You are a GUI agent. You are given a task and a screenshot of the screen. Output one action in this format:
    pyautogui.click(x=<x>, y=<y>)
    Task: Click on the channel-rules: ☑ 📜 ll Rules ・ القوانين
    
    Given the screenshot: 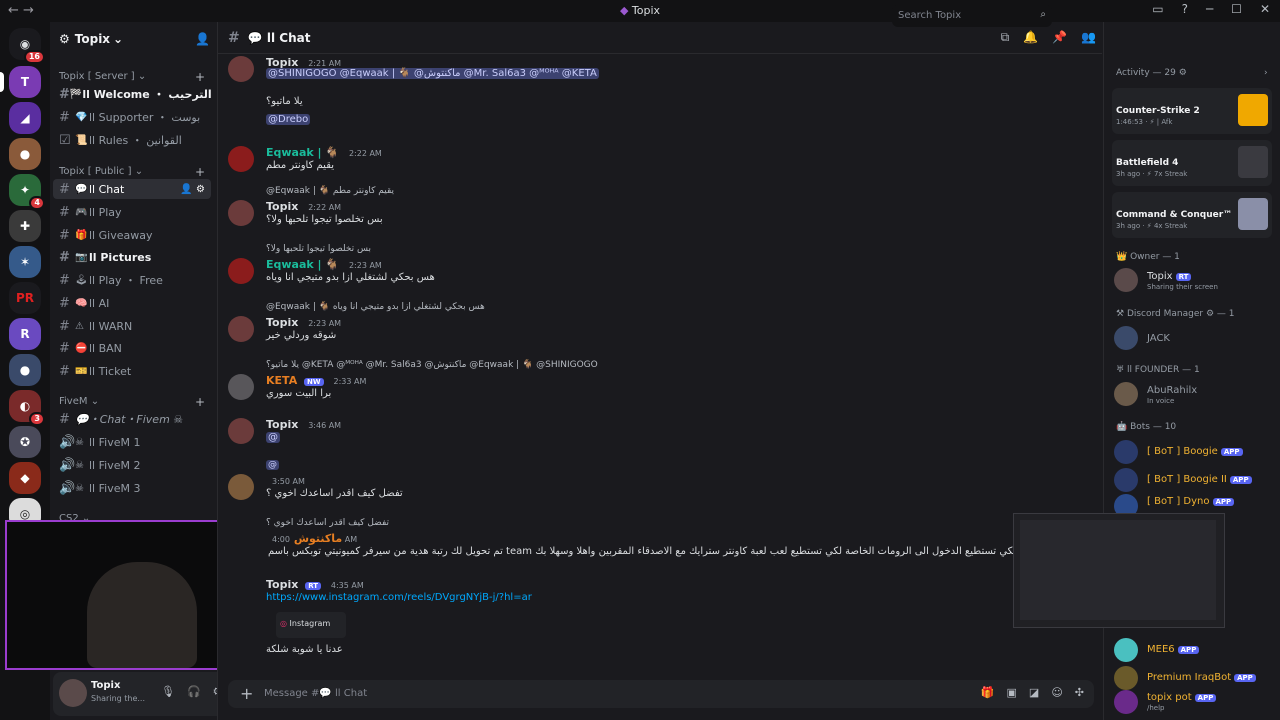 What is the action you would take?
    pyautogui.click(x=132, y=140)
    